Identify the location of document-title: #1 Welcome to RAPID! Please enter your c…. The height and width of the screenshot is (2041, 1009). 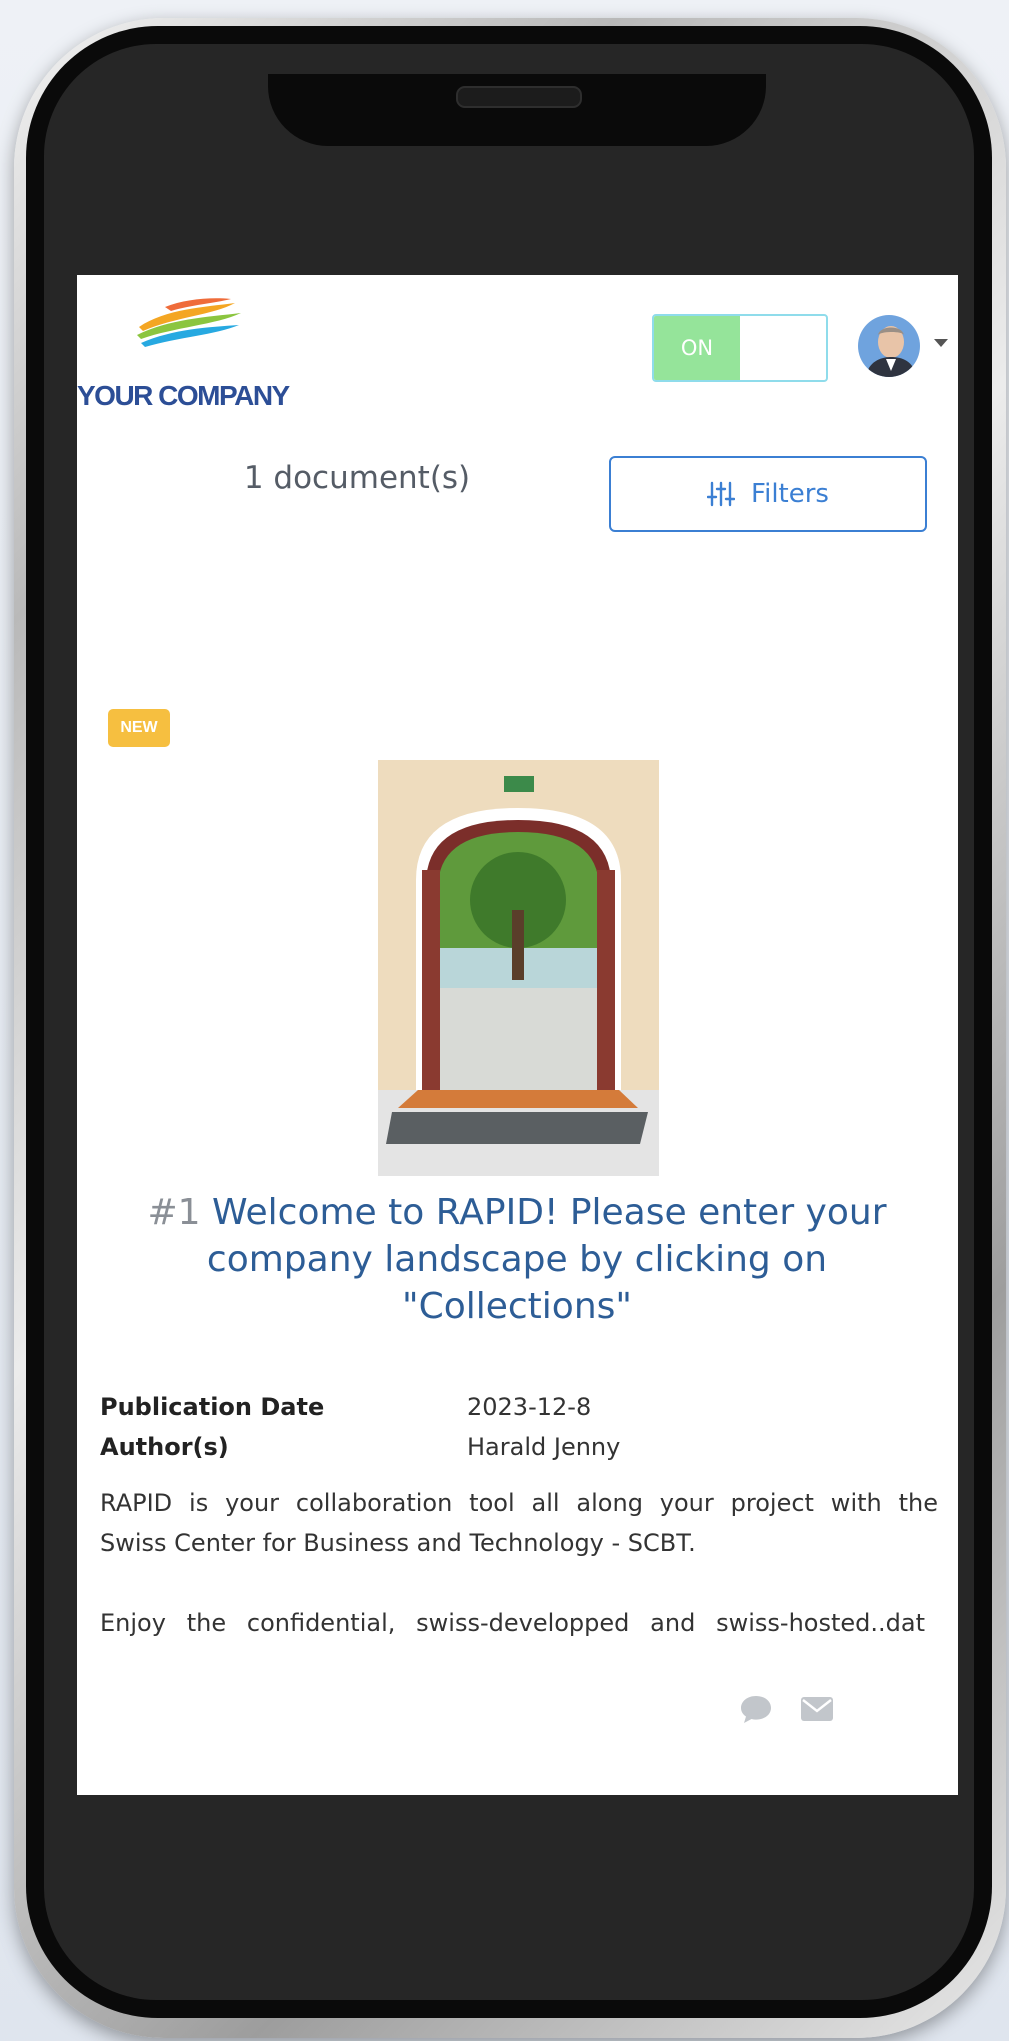
(517, 1259).